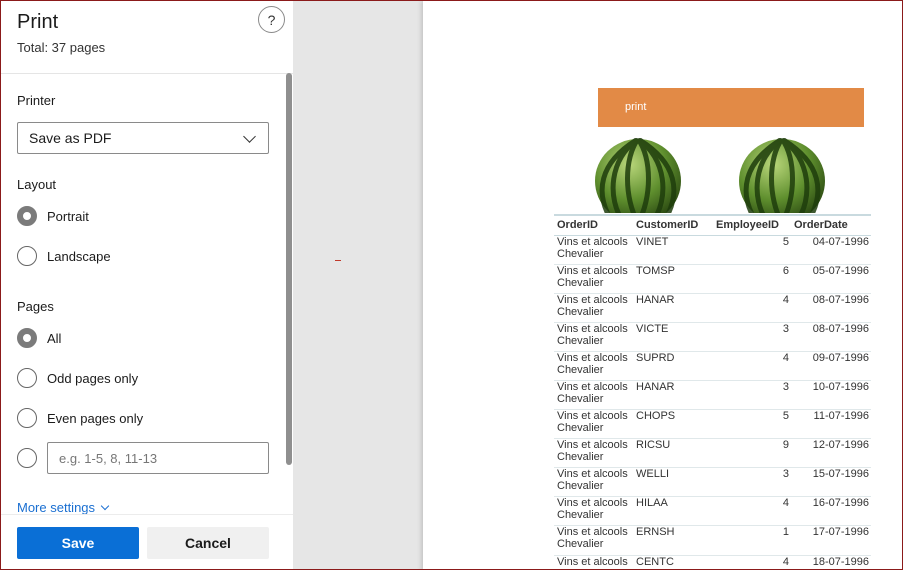 The width and height of the screenshot is (903, 570). Describe the element at coordinates (655, 357) in the screenshot. I see `customer-cell: SUPRD` at that location.